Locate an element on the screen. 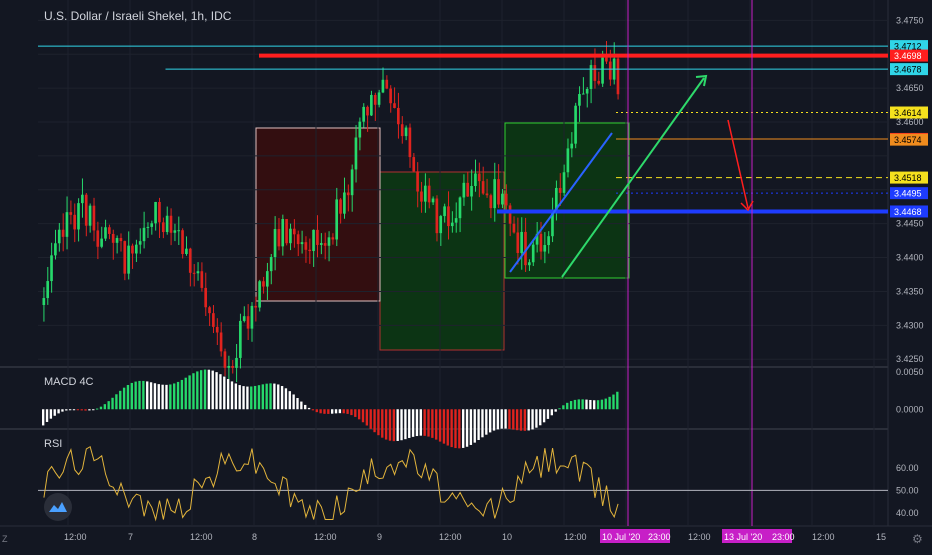  gear-icon: ⚙ is located at coordinates (917, 539).